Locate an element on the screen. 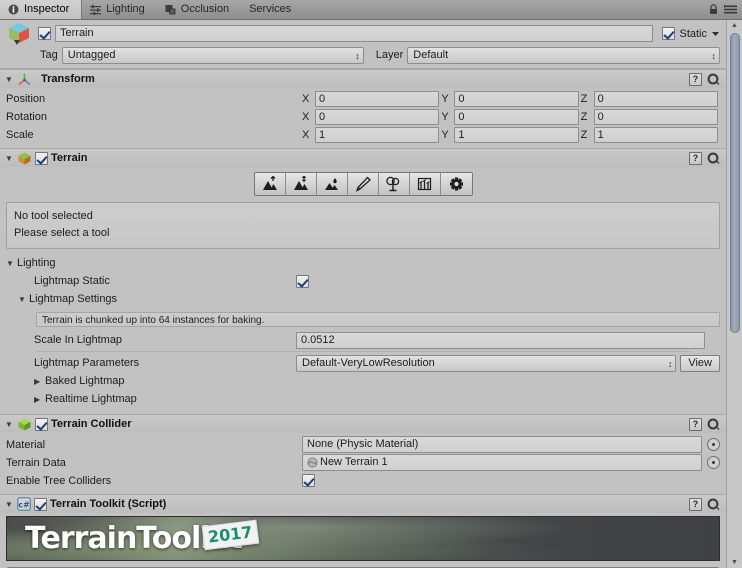  collider-material-row: Material None (Physic Material) is located at coordinates (363, 444).